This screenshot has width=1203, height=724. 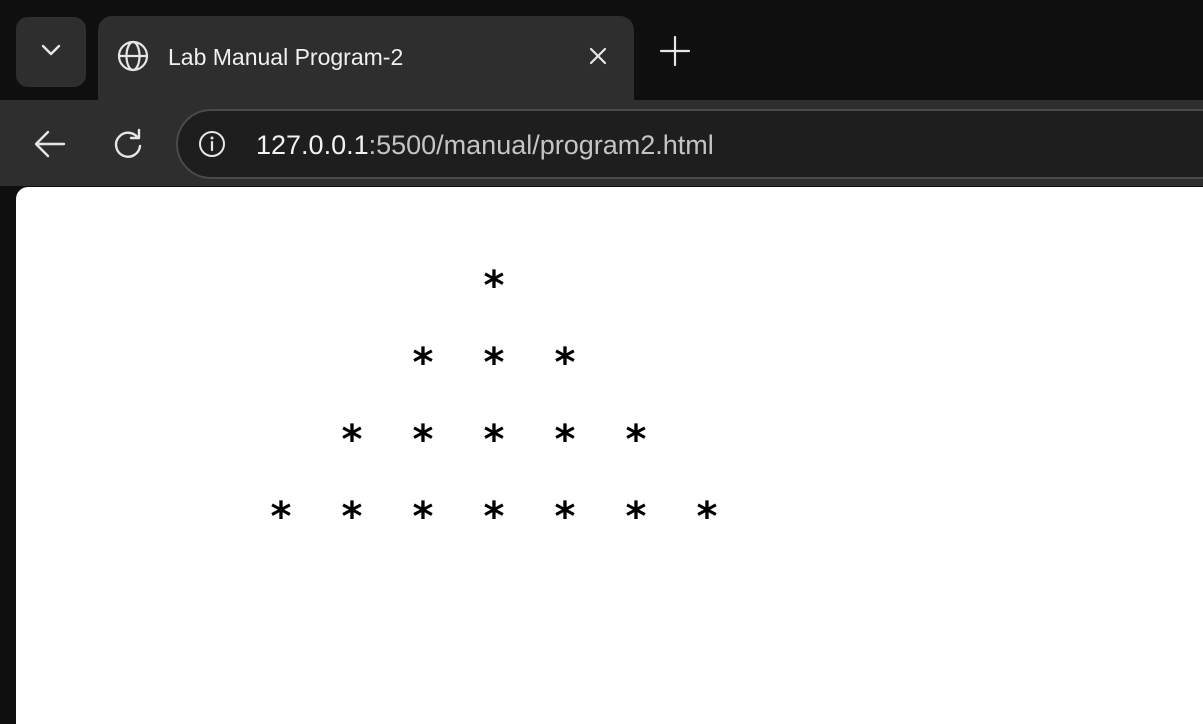 I want to click on close-icon, so click(x=598, y=56).